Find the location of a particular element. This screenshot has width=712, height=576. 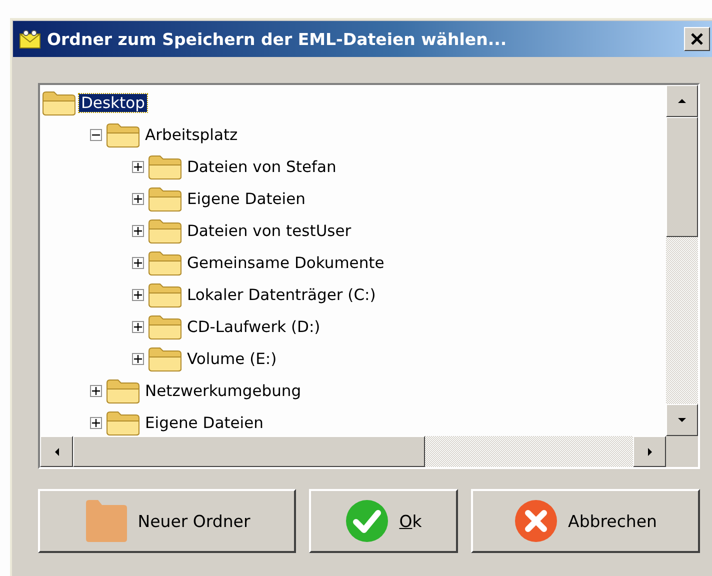

down-arrow-icon is located at coordinates (682, 420).